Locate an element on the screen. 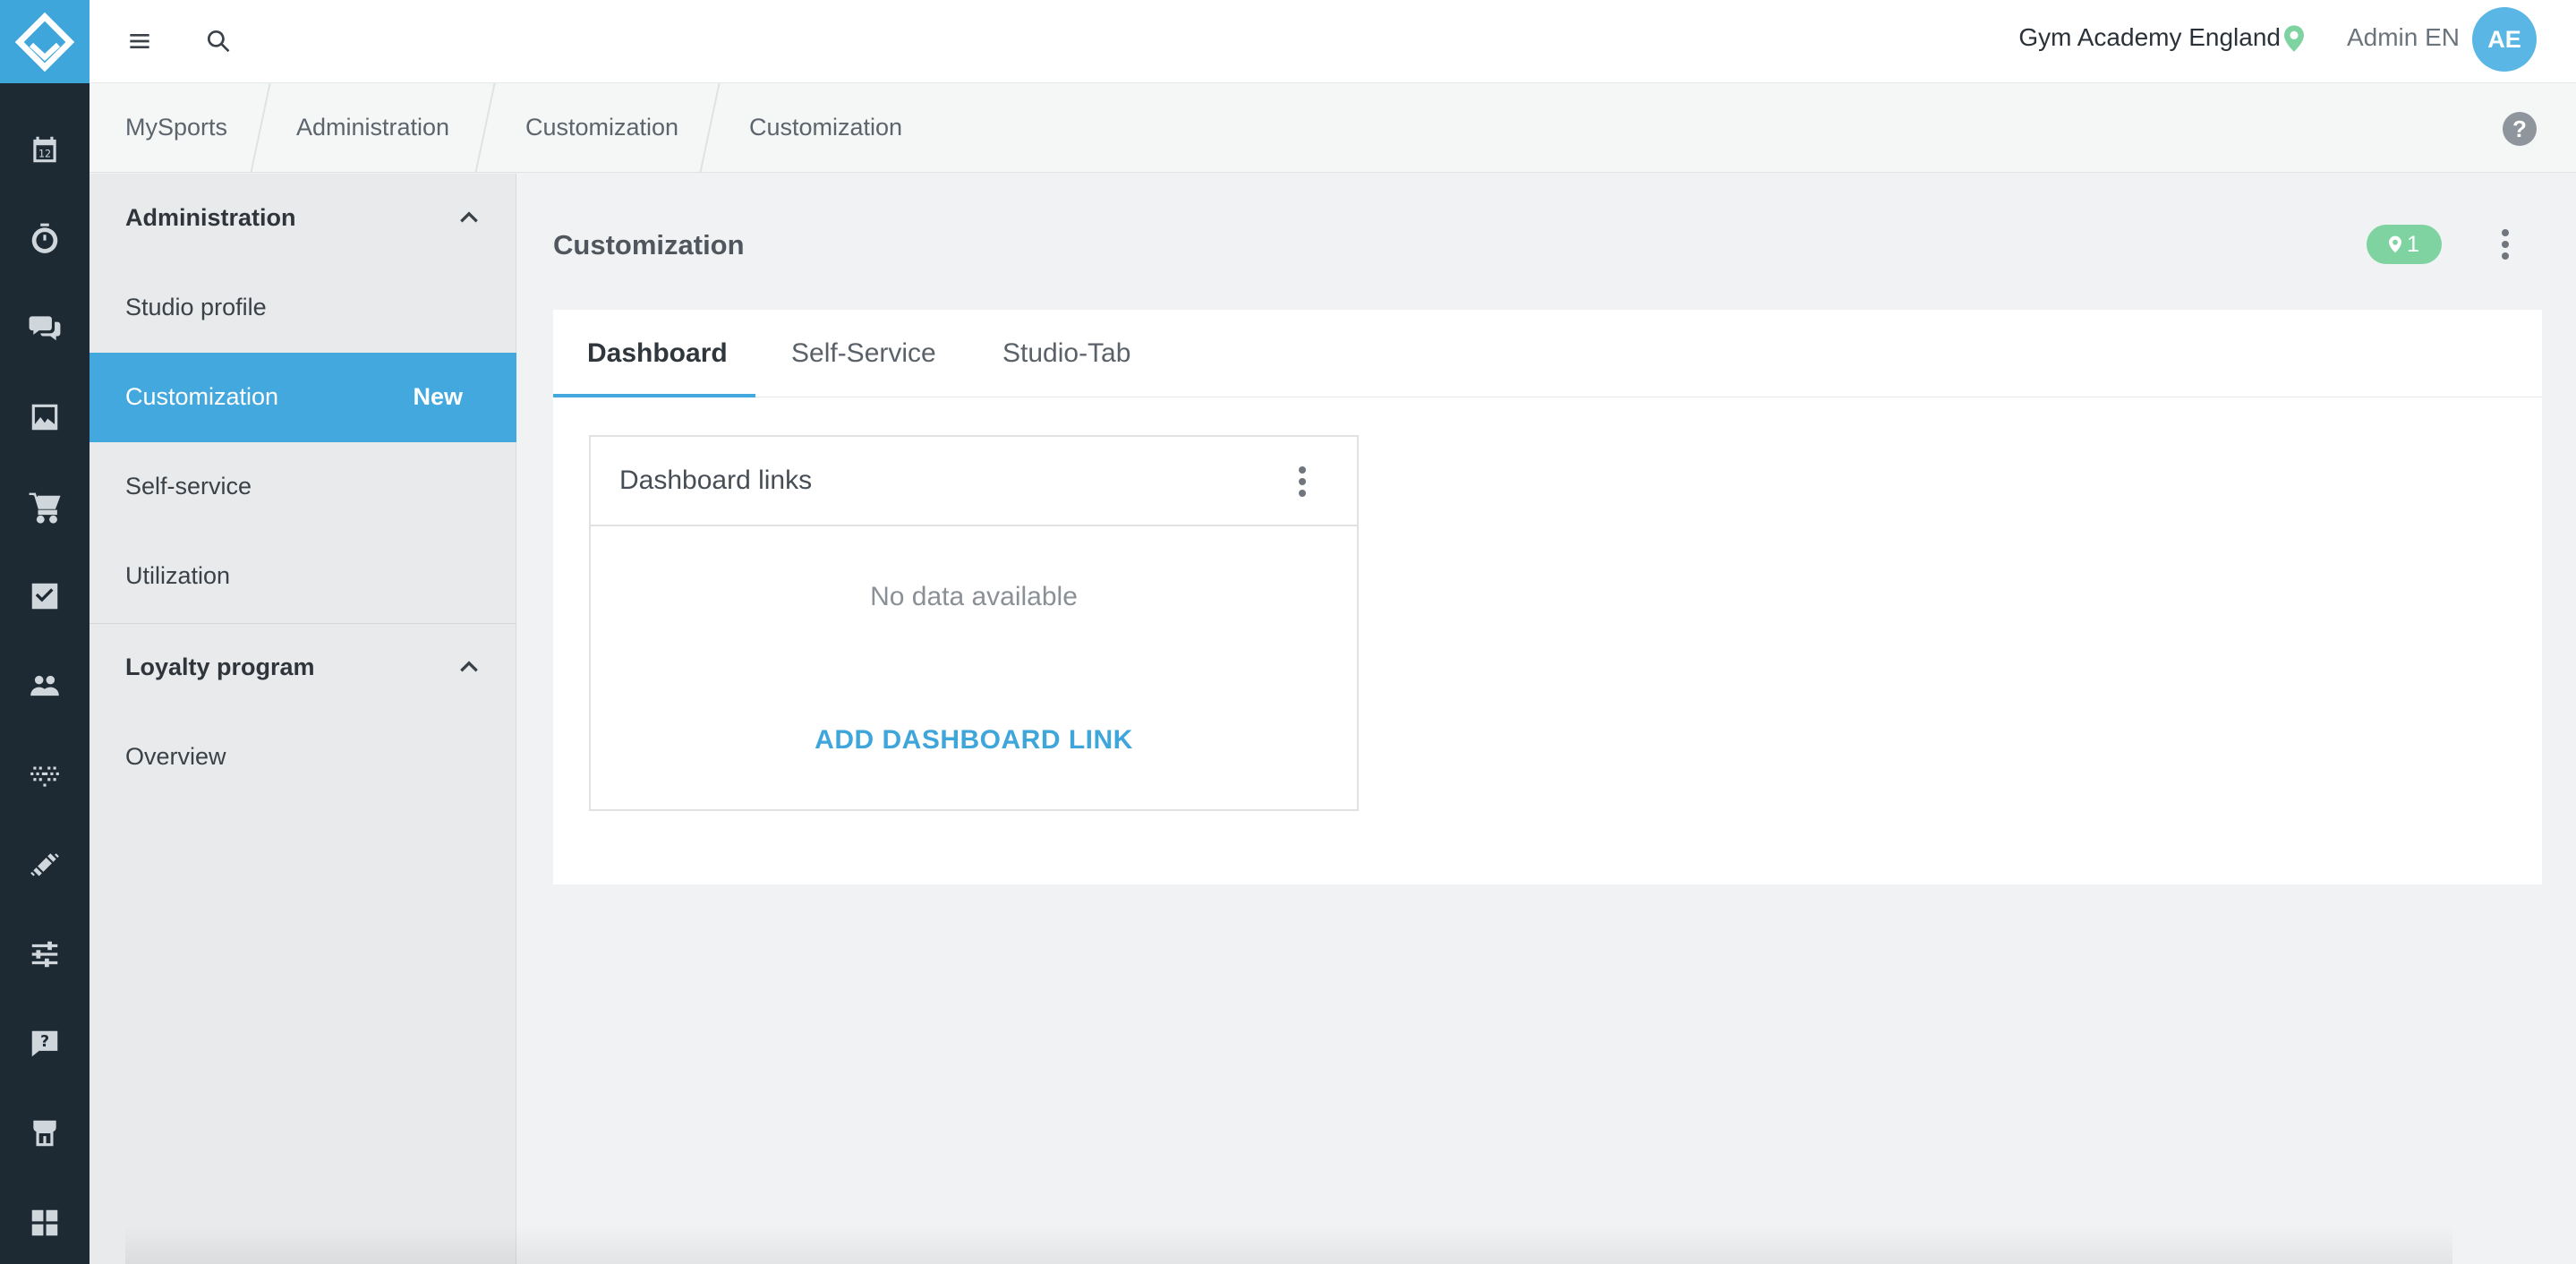  group-icon is located at coordinates (45, 686).